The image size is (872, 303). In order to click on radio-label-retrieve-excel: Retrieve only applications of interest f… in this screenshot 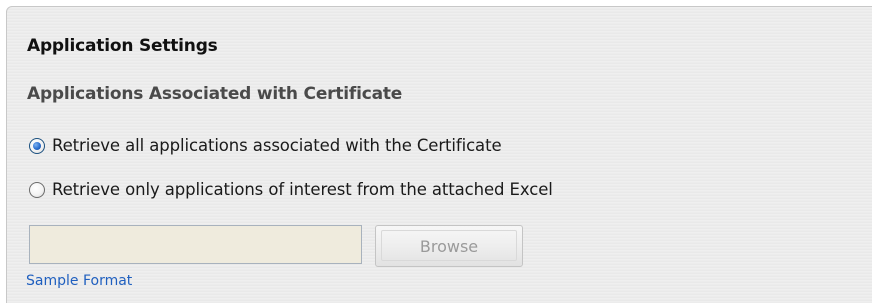, I will do `click(302, 189)`.